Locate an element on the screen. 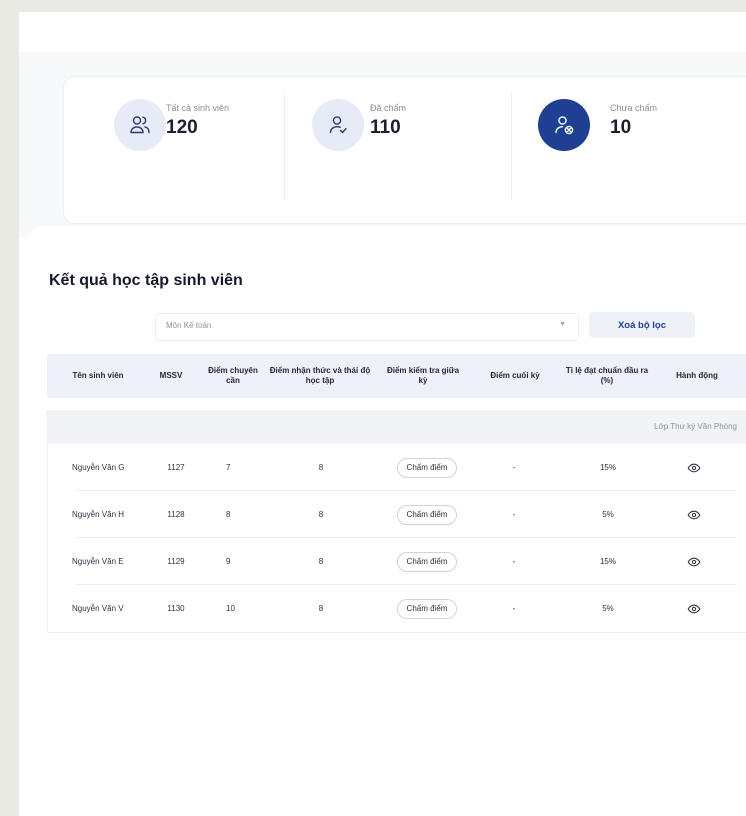 This screenshot has height=816, width=746. student-name: Nguyễn Văn G is located at coordinates (98, 467).